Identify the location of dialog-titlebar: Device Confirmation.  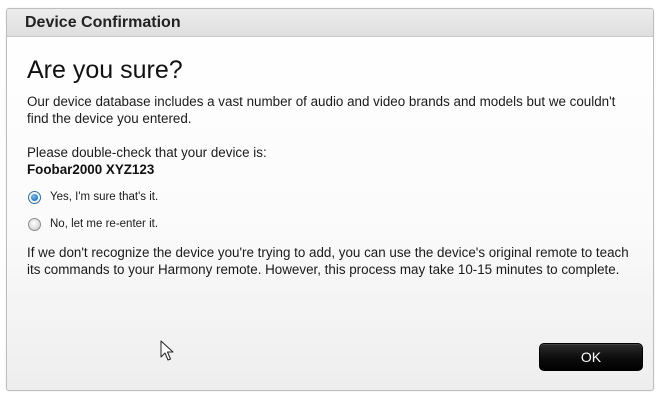
(330, 23).